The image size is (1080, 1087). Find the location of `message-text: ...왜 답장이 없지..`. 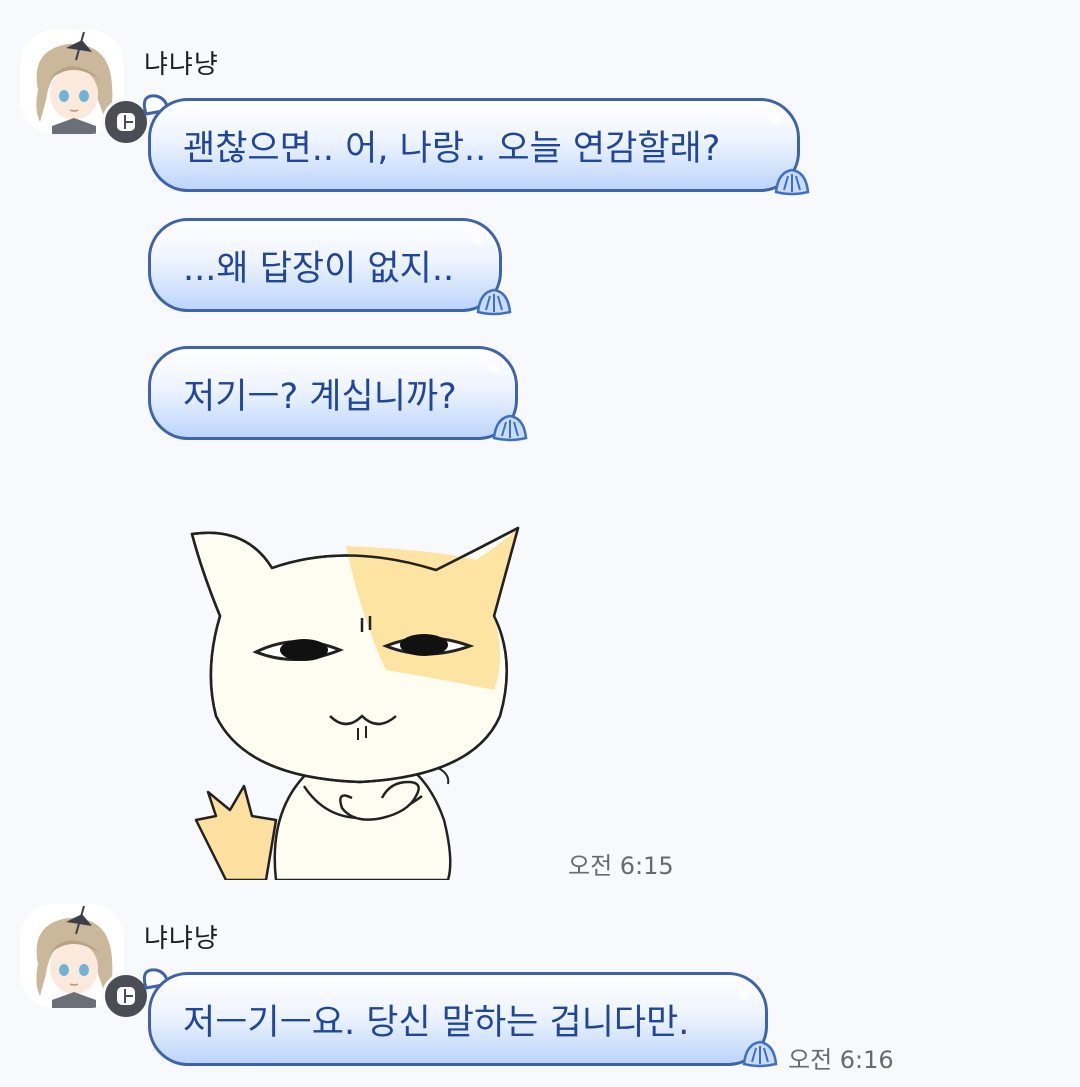

message-text: ...왜 답장이 없지.. is located at coordinates (319, 268).